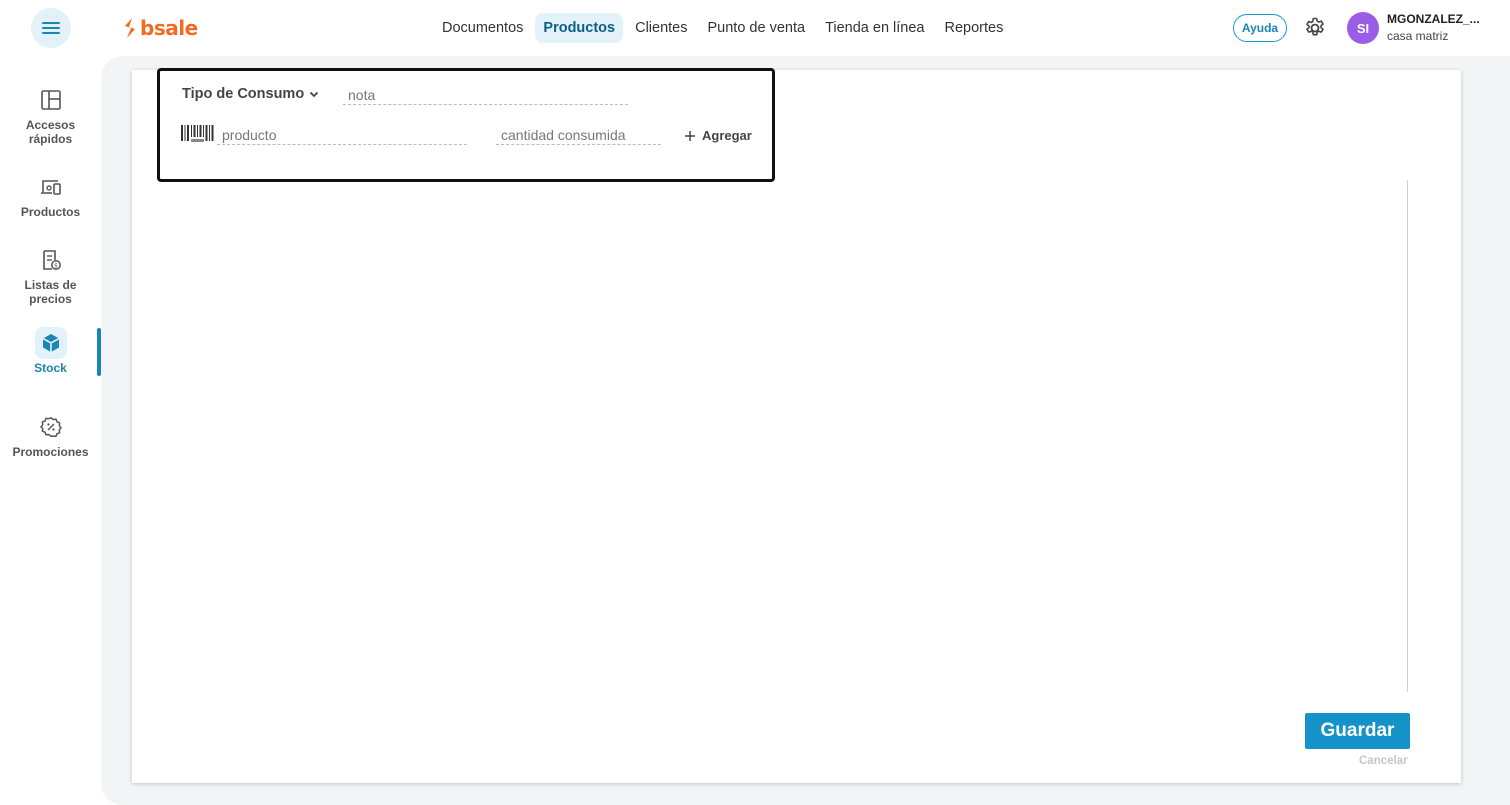  I want to click on gear-icon, so click(1315, 28).